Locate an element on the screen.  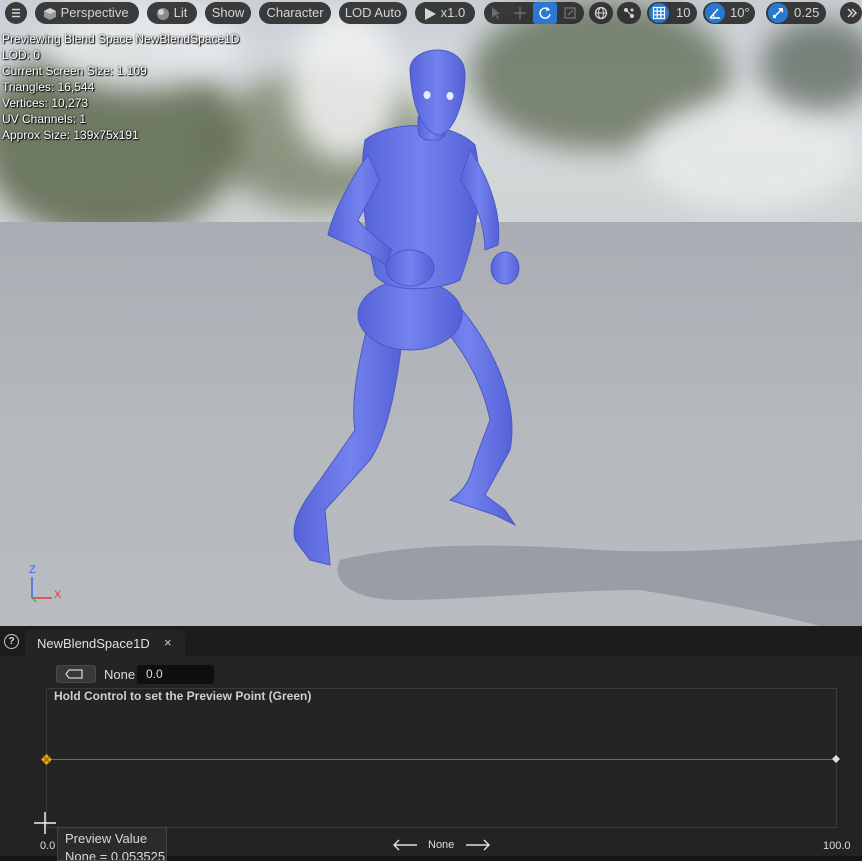
toolbar-overflow-button is located at coordinates (851, 13).